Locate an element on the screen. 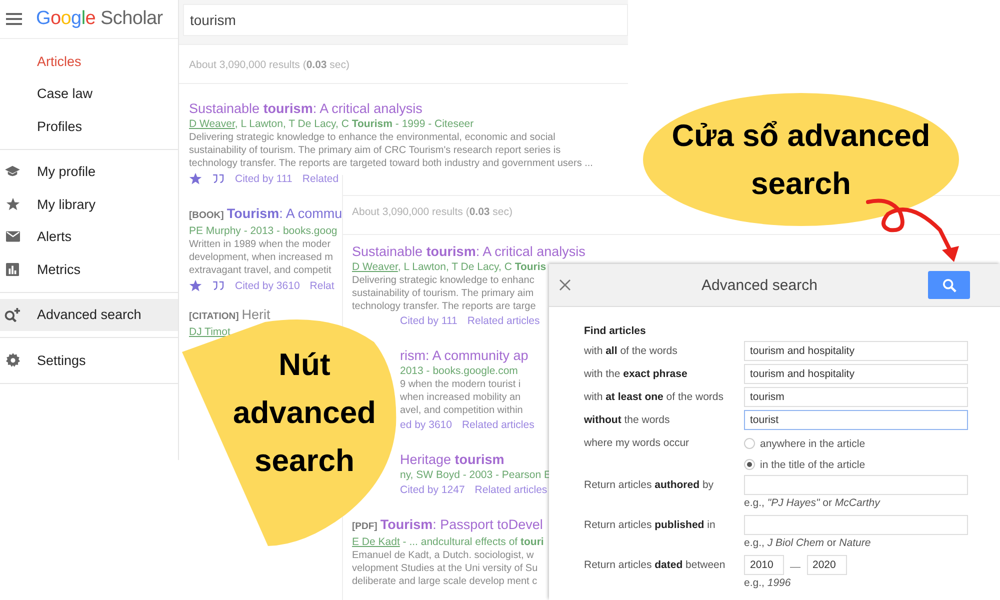  sidebar-item: My profile is located at coordinates (89, 172).